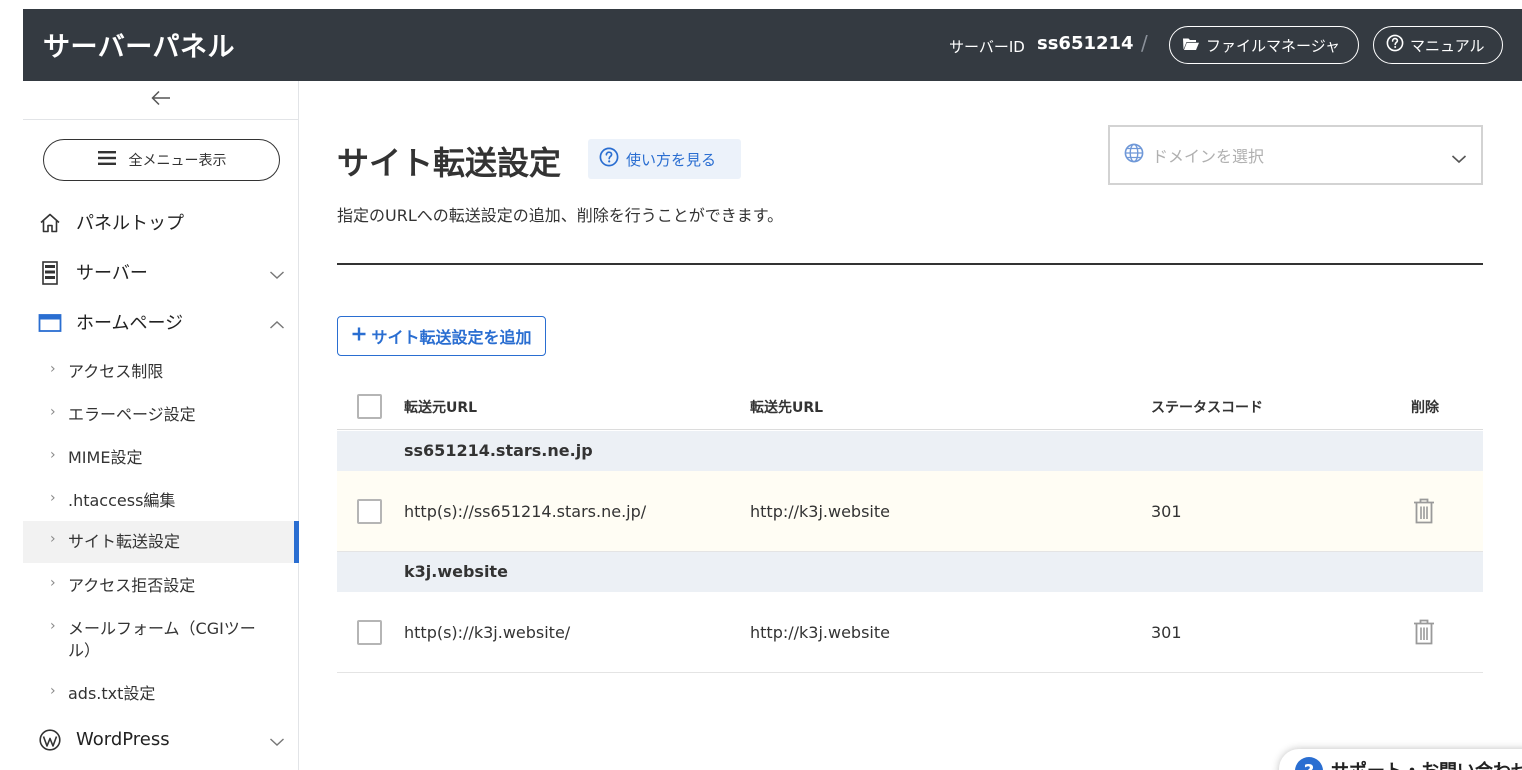 The image size is (1522, 770). I want to click on sidebar-subitem-error-page: › エラーページ設定, so click(160, 415).